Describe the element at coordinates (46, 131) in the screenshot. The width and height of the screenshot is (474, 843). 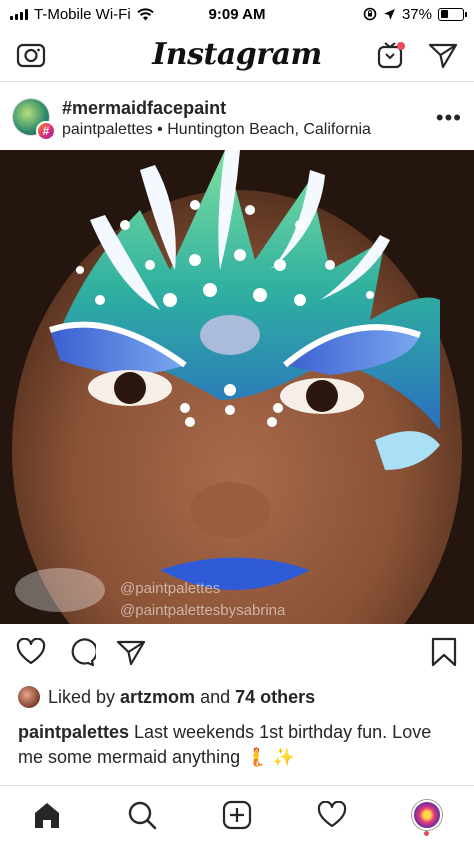
I see `hashtag-badge-icon: #` at that location.